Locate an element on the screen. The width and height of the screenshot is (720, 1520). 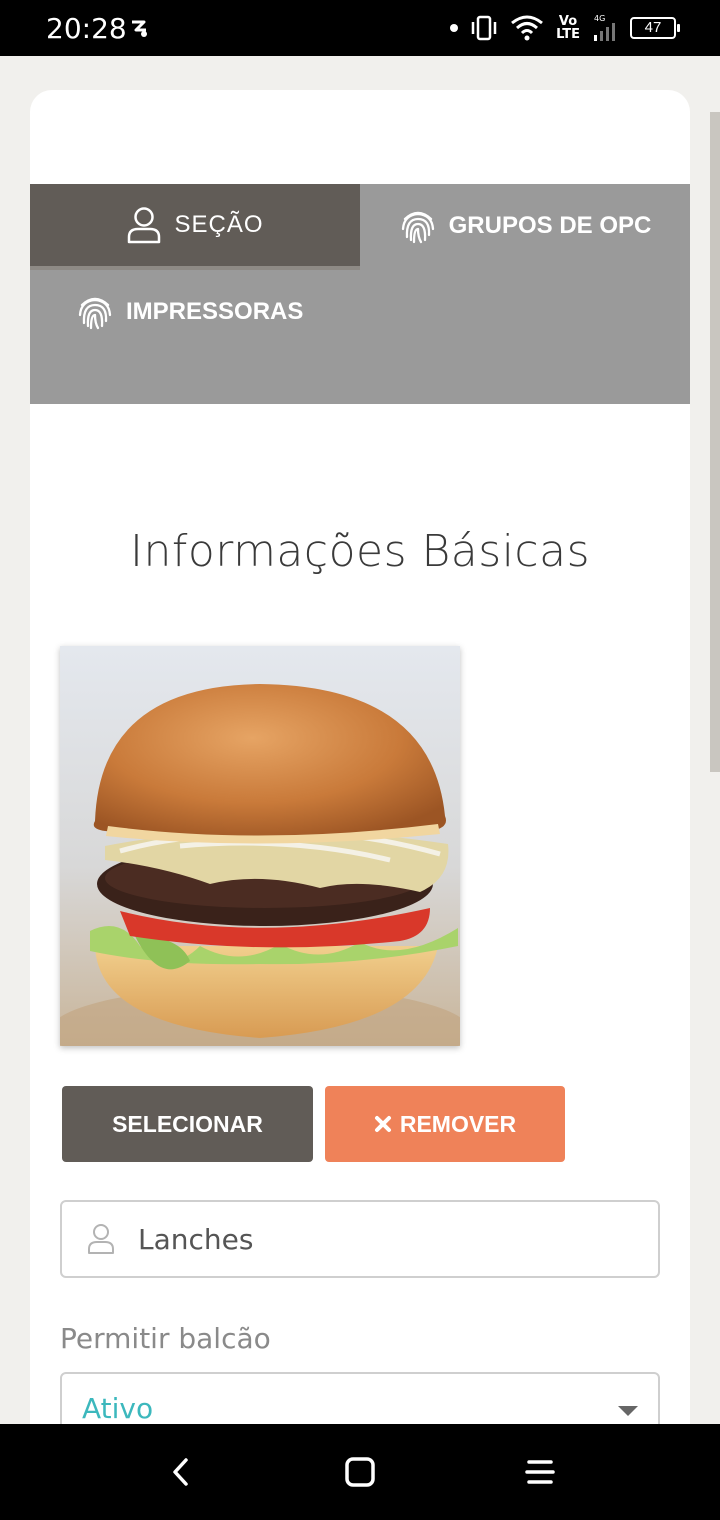
recents-button is located at coordinates (540, 1472).